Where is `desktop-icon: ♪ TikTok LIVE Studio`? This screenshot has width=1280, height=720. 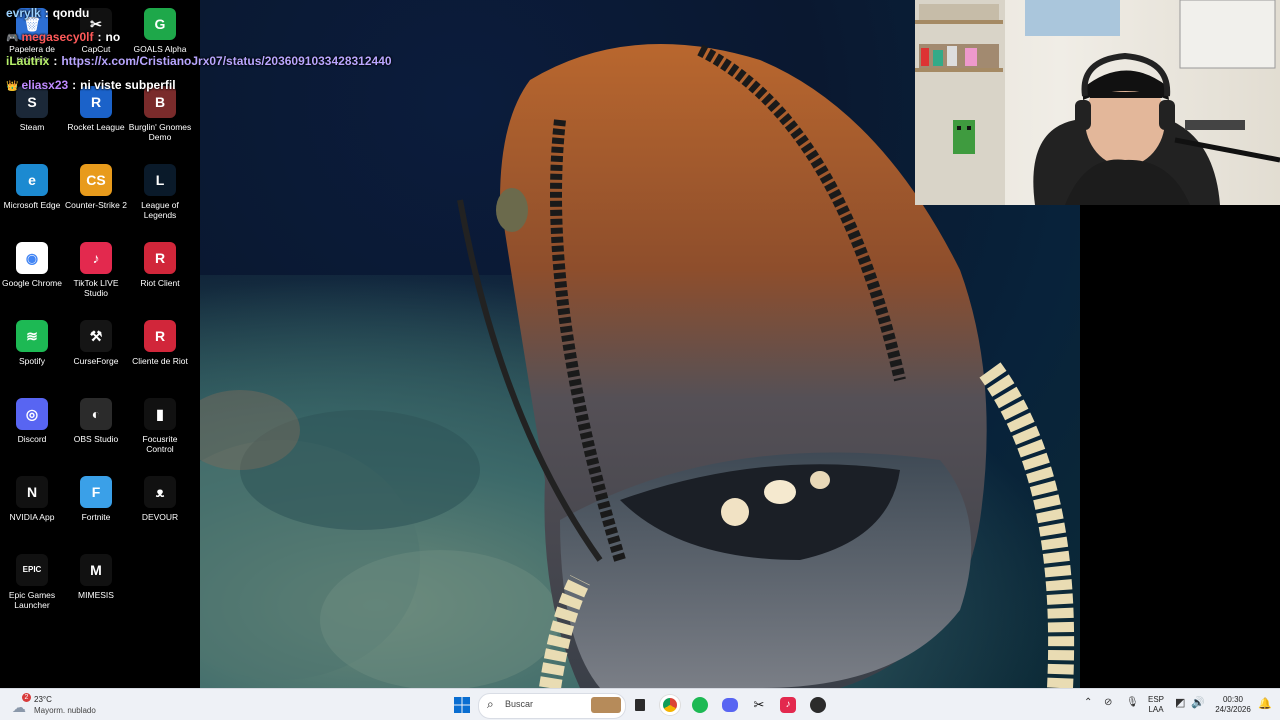 desktop-icon: ♪ TikTok LIVE Studio is located at coordinates (96, 270).